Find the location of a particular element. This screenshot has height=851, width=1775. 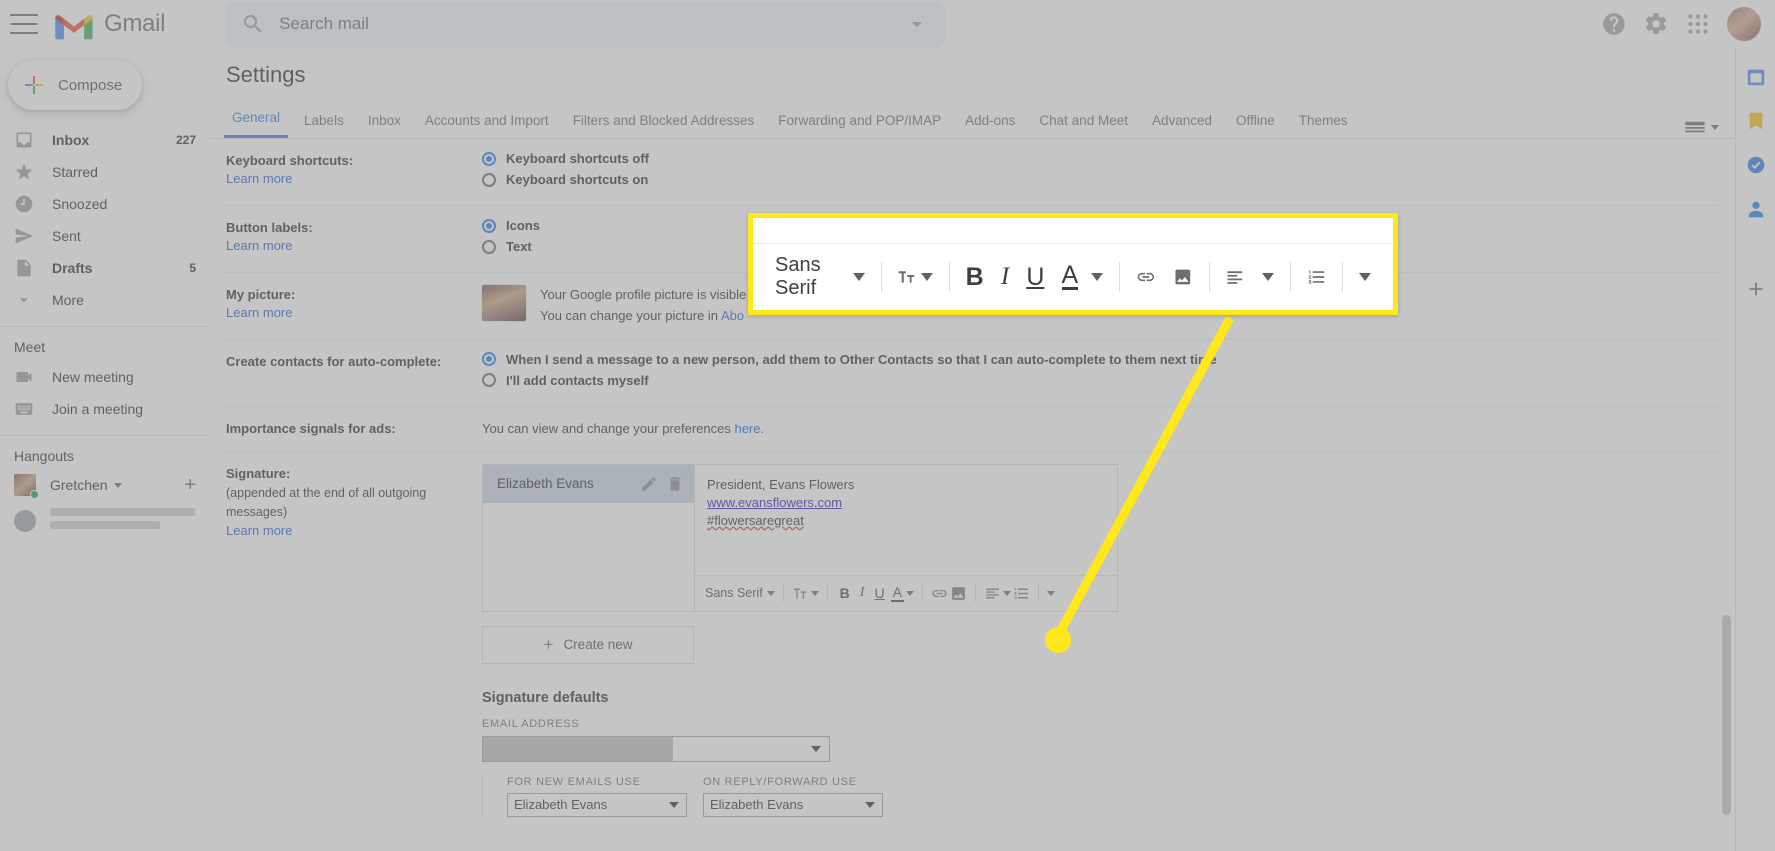

vertical-scrollbar is located at coordinates (1726, 715).